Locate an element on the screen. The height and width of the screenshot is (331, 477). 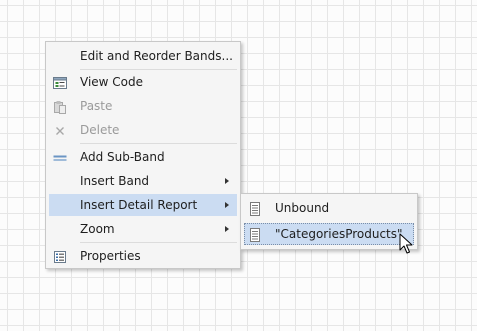
submenu-item-unbound: Unbound is located at coordinates (329, 208).